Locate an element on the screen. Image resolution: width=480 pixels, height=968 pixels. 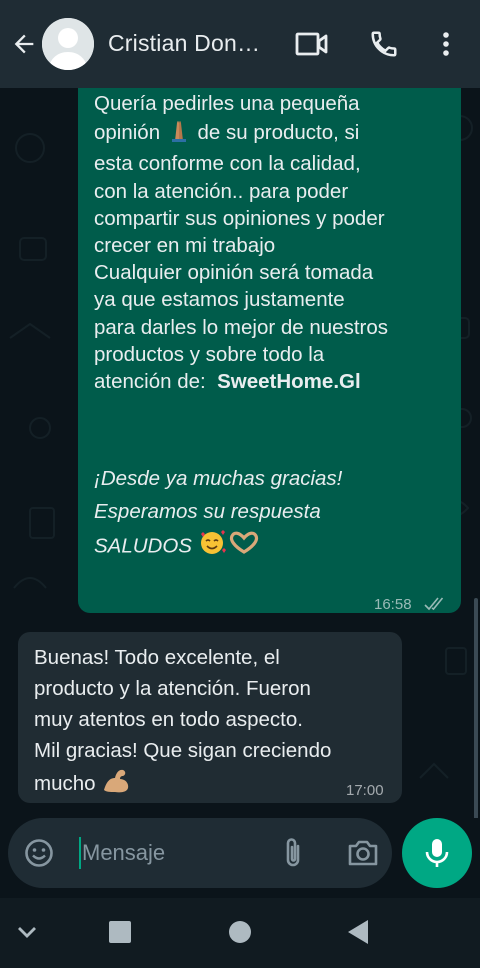
voice-call-button is located at coordinates (384, 44).